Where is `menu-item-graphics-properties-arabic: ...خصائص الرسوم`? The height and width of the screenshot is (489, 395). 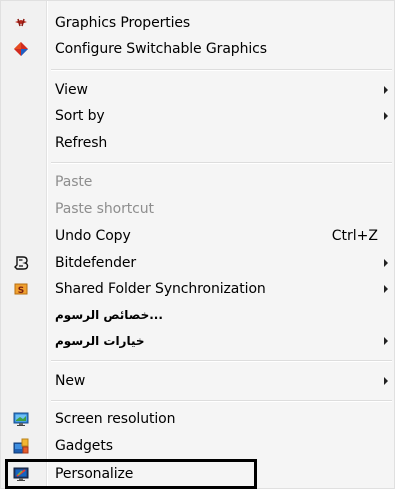
menu-item-graphics-properties-arabic: ...خصائص الرسوم is located at coordinates (198, 315).